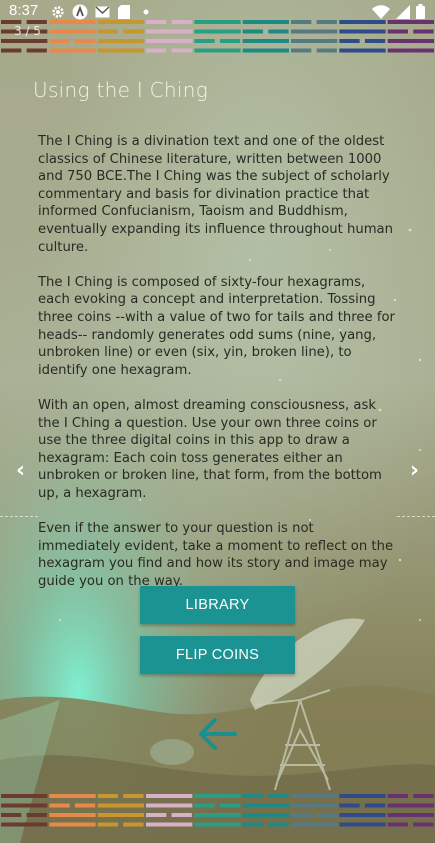 Image resolution: width=435 pixels, height=843 pixels. What do you see at coordinates (19, 516) in the screenshot?
I see `left-divider` at bounding box center [19, 516].